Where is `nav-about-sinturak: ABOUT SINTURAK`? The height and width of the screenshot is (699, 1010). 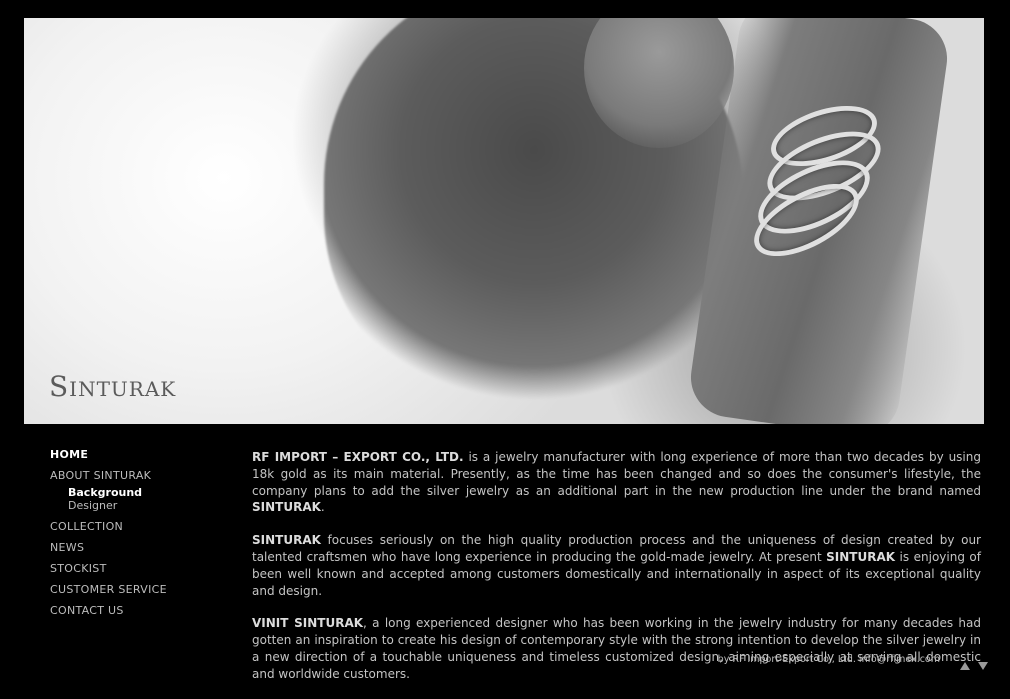
nav-about-sinturak: ABOUT SINTURAK is located at coordinates (145, 475).